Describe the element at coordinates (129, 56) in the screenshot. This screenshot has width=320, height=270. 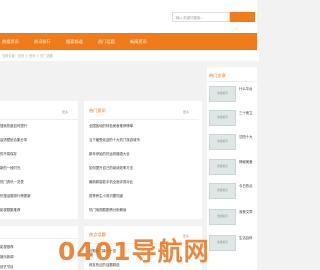
I see `breadcrumb: 当前位置：首页 > 资讯 > 热门话题` at that location.